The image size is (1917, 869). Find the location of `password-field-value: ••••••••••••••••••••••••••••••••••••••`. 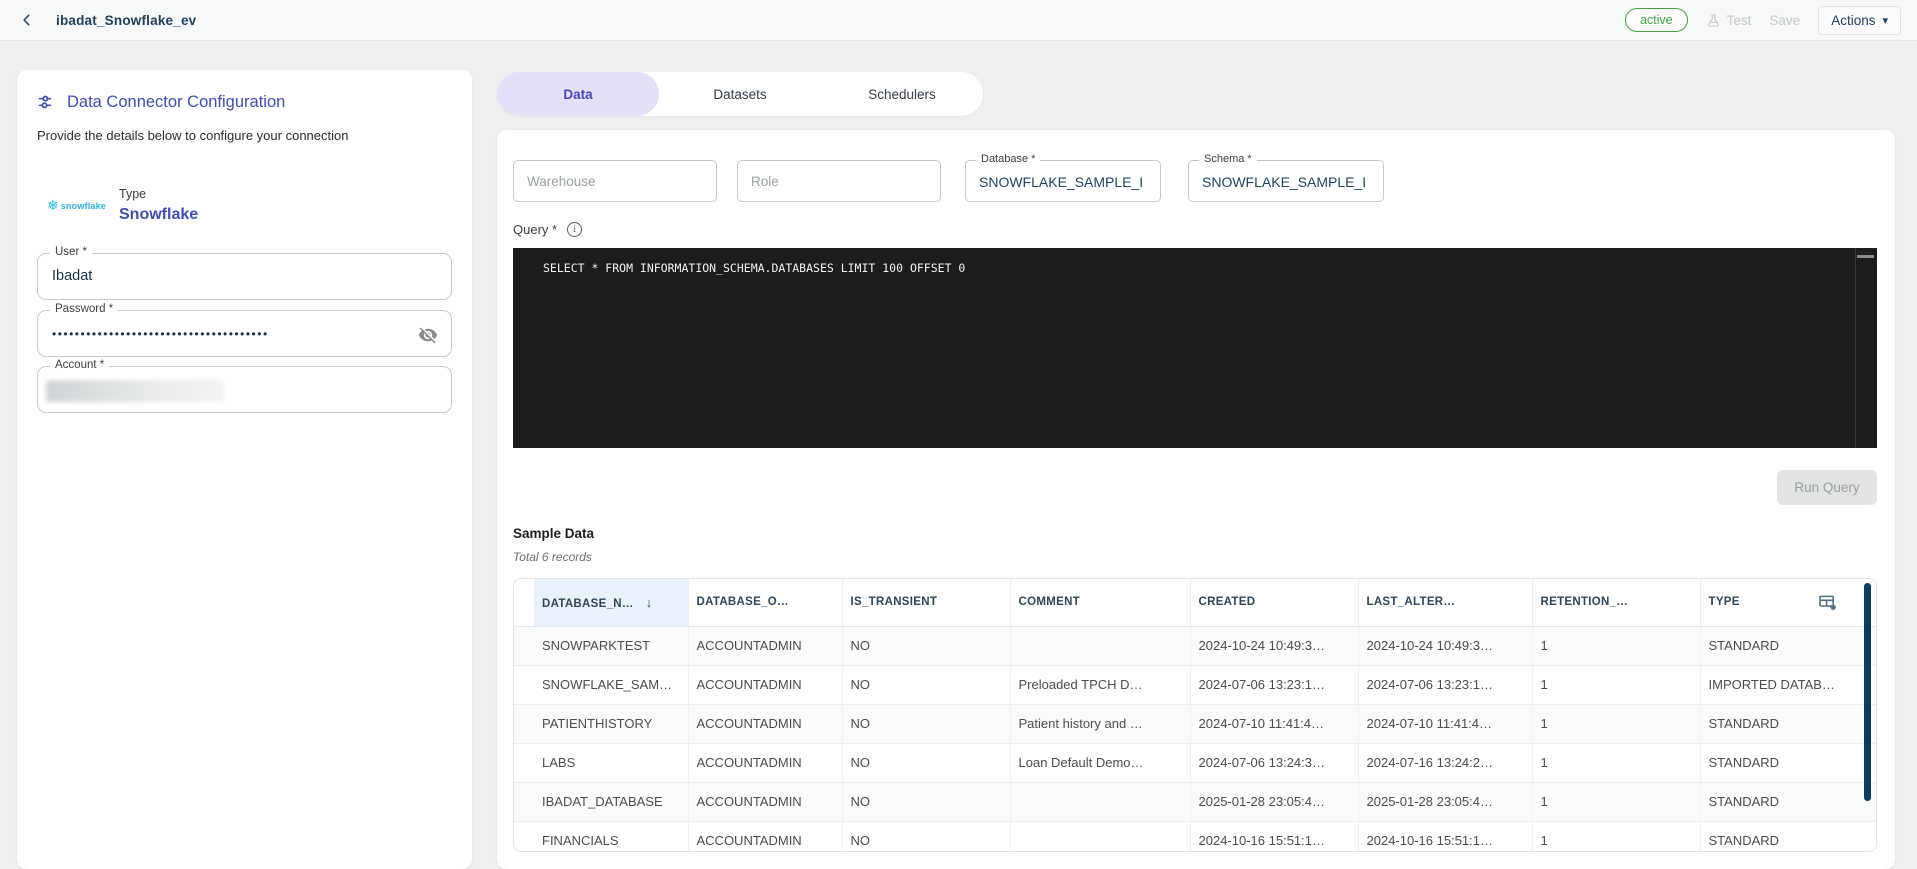

password-field-value: •••••••••••••••••••••••••••••••••••••• is located at coordinates (160, 334).